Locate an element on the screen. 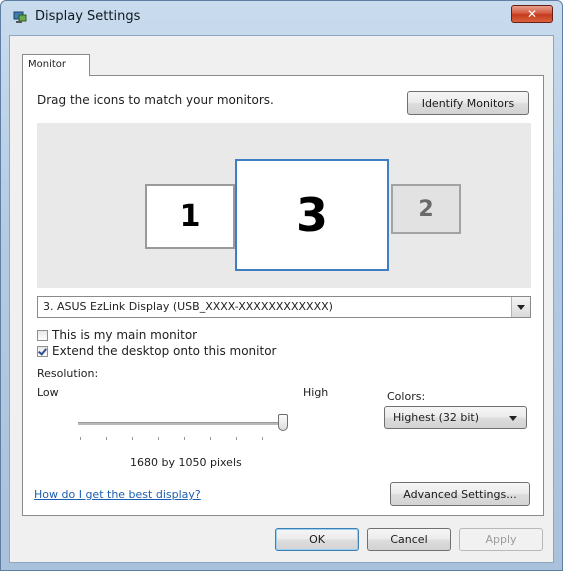 This screenshot has width=563, height=571. resolution-slider-track is located at coordinates (182, 423).